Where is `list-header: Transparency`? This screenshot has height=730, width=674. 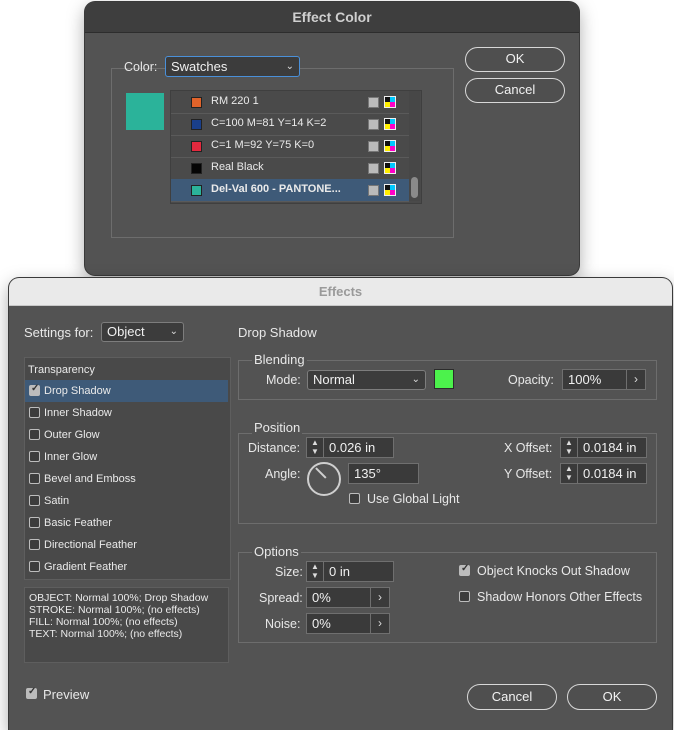 list-header: Transparency is located at coordinates (61, 370).